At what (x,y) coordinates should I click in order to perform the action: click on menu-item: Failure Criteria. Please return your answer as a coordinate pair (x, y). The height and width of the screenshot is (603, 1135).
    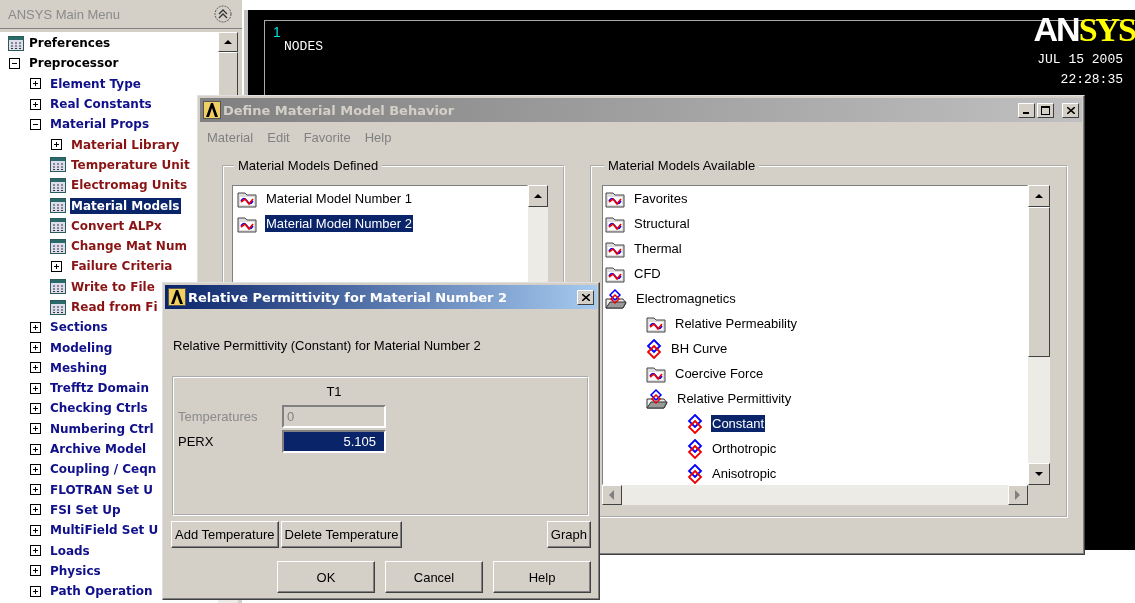
    Looking at the image, I should click on (122, 266).